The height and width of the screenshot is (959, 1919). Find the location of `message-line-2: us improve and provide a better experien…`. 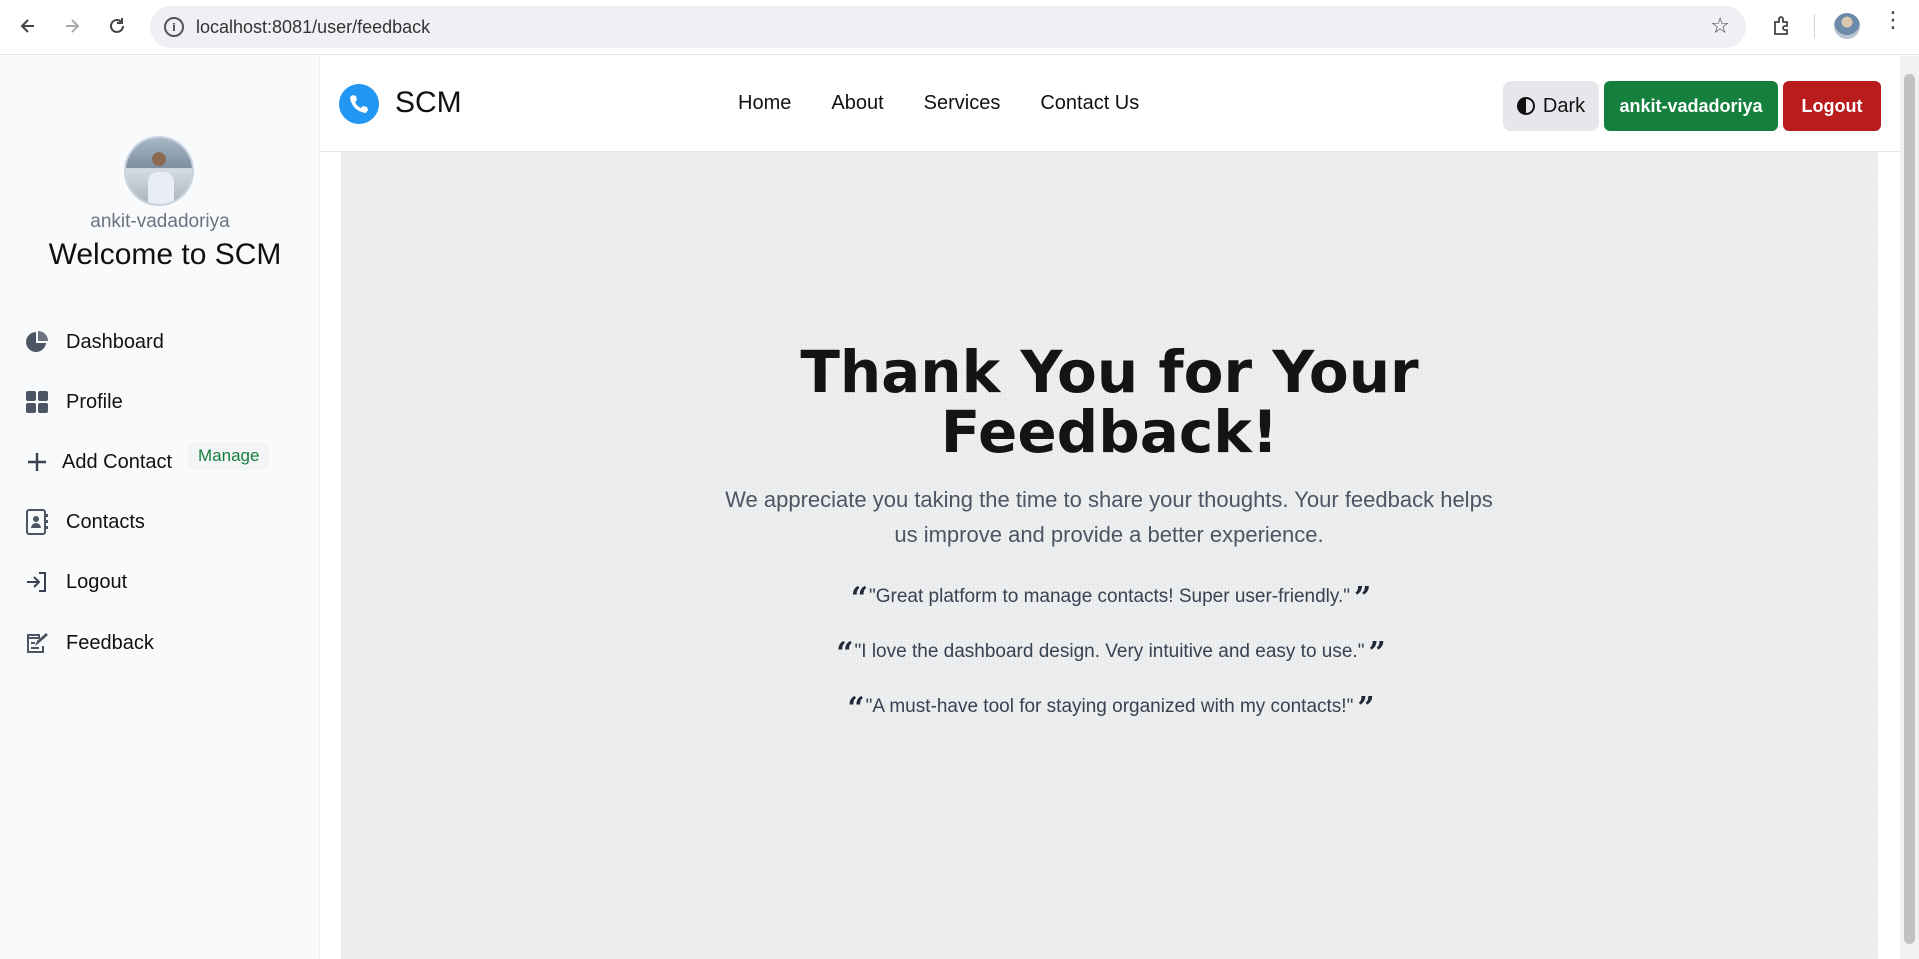

message-line-2: us improve and provide a better experien… is located at coordinates (1109, 534).